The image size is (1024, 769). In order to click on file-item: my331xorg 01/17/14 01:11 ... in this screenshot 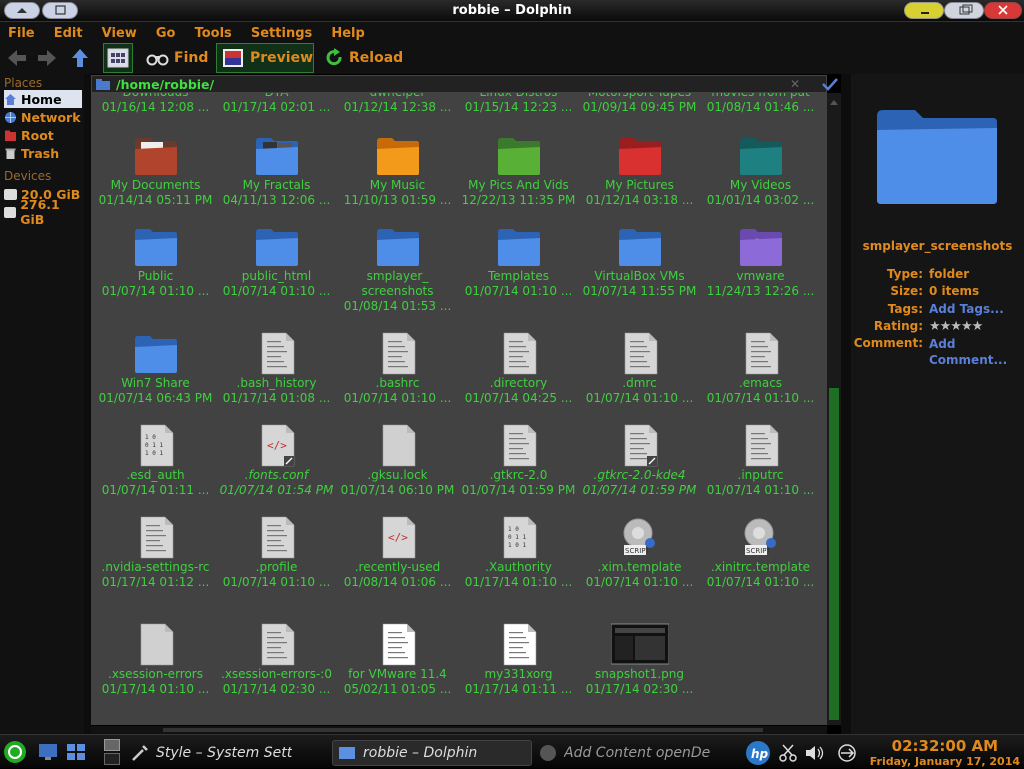, I will do `click(518, 659)`.